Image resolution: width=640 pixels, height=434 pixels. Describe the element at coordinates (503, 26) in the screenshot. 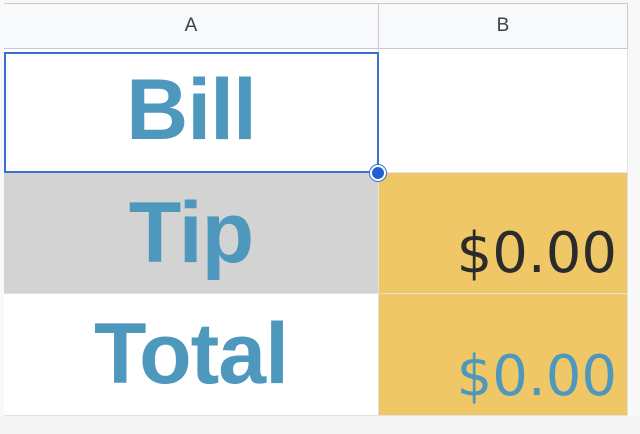

I see `column-header-b: B` at that location.